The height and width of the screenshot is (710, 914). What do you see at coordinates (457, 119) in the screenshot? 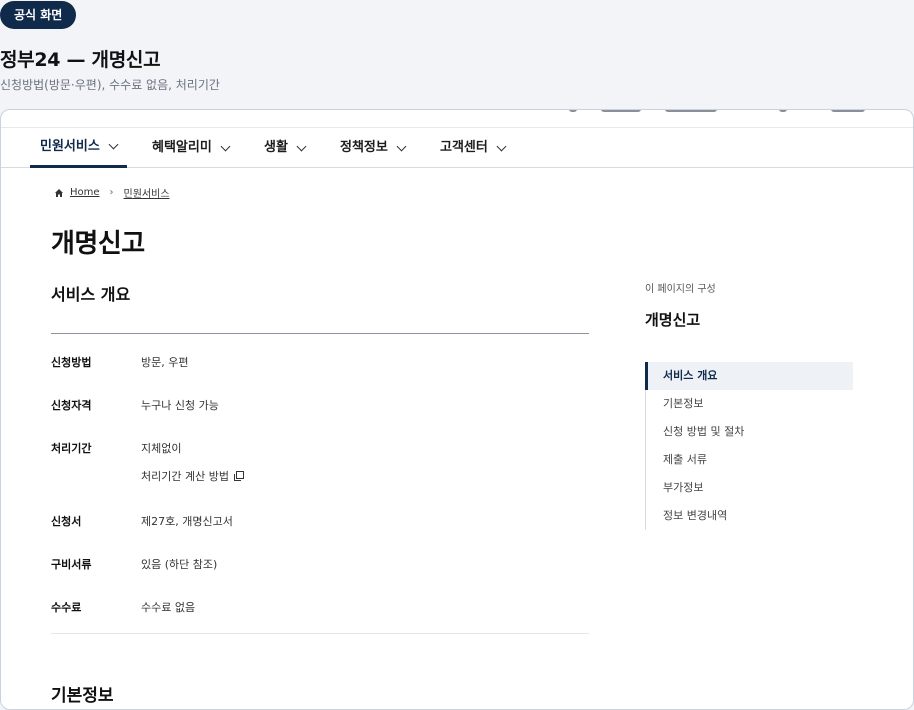
I see `utility-bar` at bounding box center [457, 119].